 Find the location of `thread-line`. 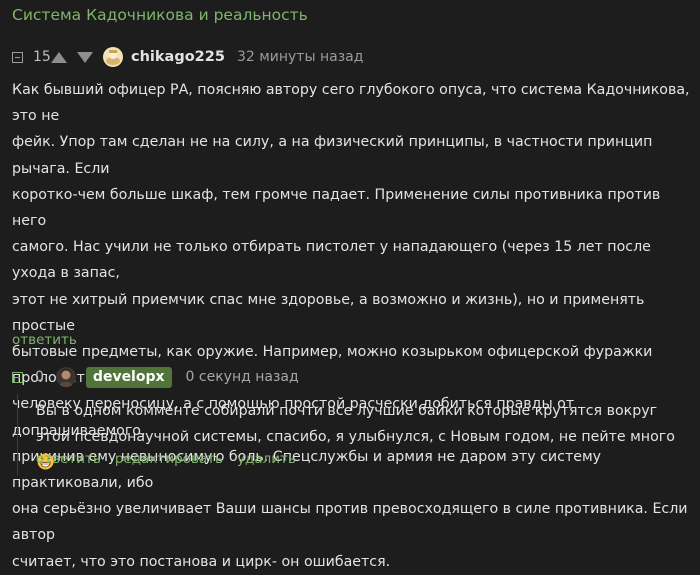

thread-line is located at coordinates (17, 435).